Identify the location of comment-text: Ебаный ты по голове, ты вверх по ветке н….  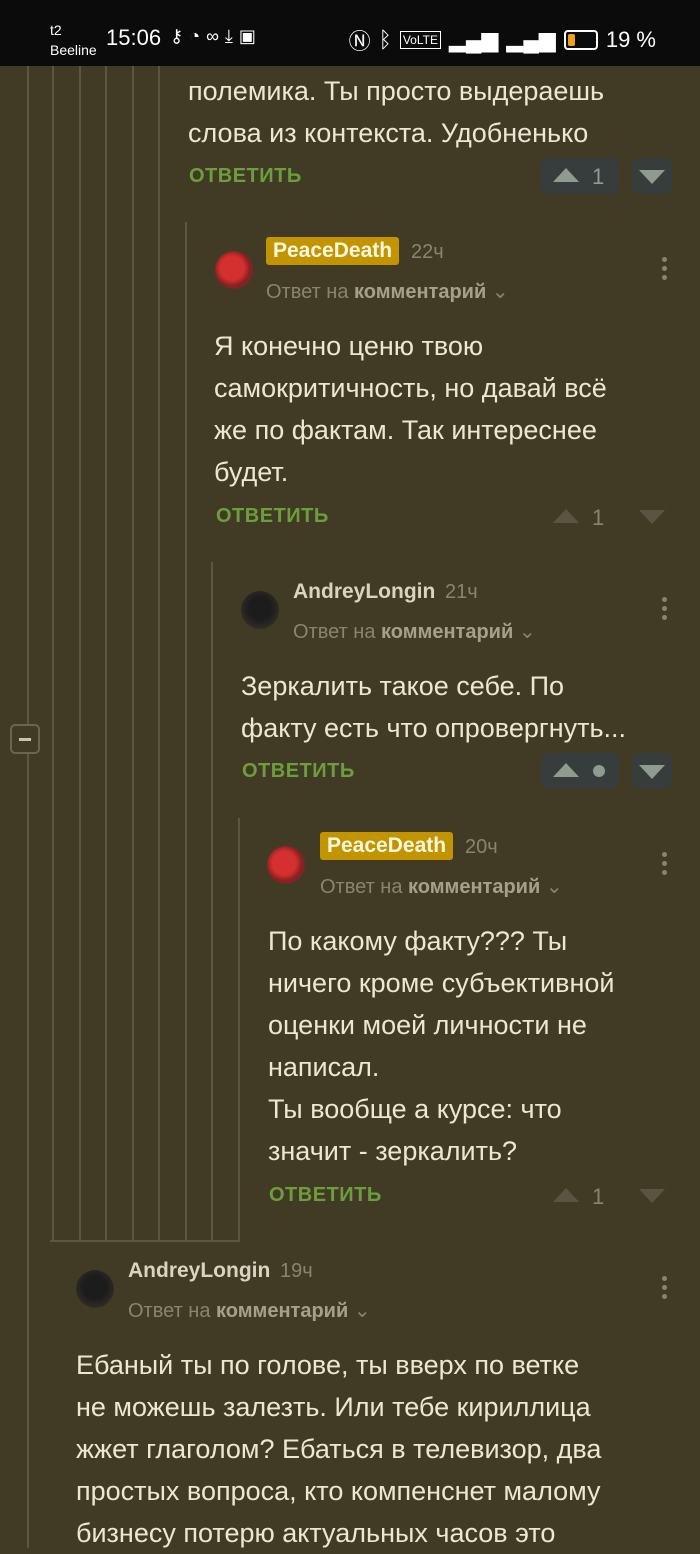
(339, 1449).